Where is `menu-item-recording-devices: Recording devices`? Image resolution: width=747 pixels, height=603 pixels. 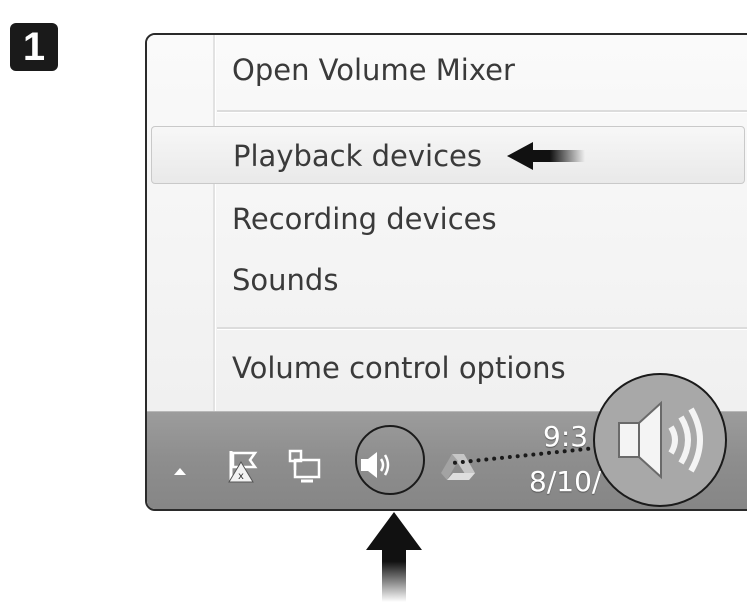
menu-item-recording-devices: Recording devices is located at coordinates (447, 219).